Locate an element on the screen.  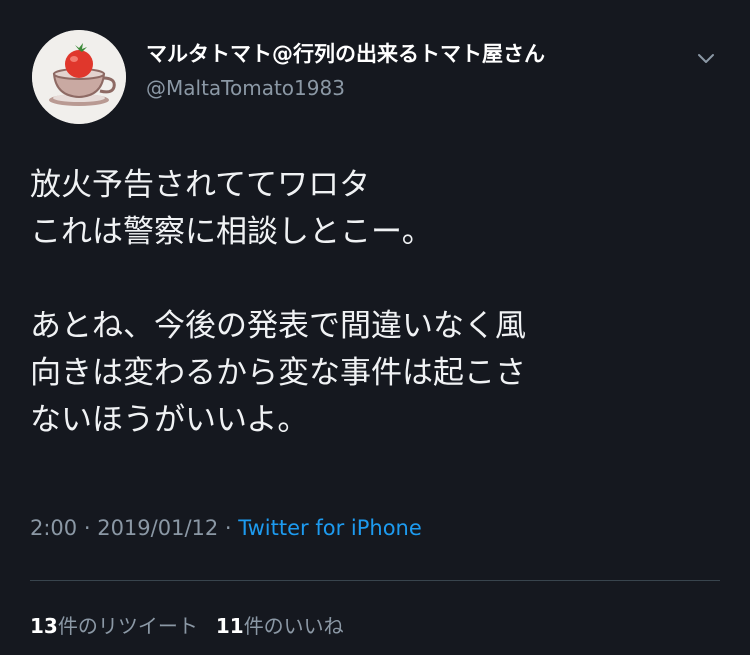
avatar is located at coordinates (79, 77).